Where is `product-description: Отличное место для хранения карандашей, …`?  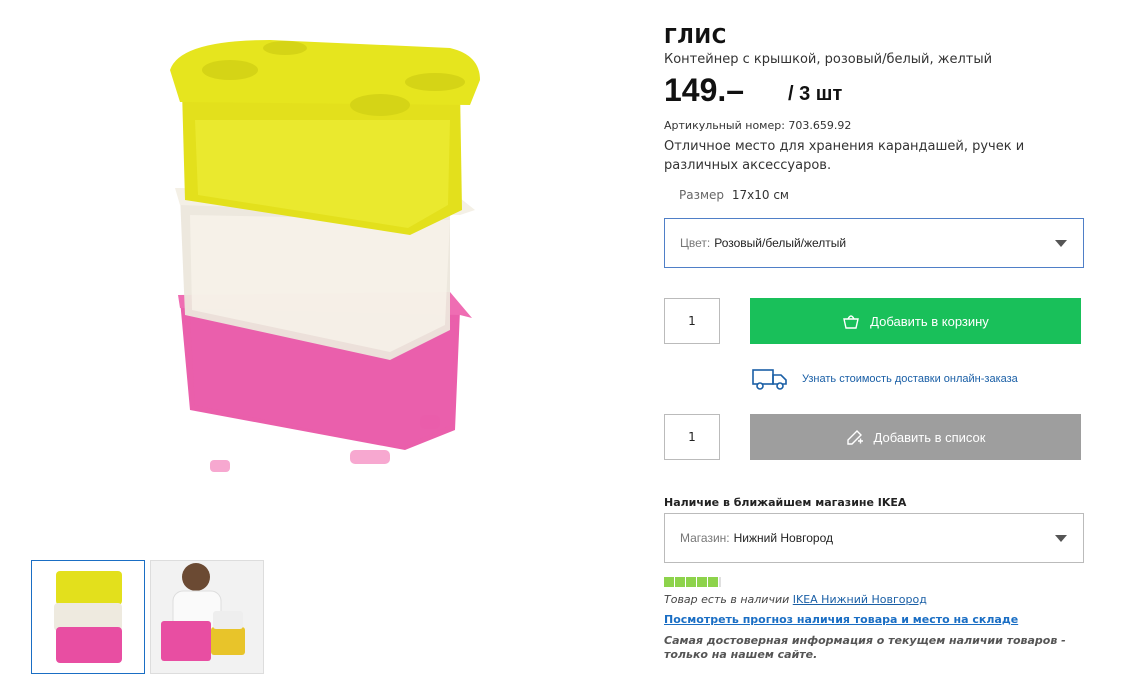
product-description: Отличное место для хранения карандашей, … is located at coordinates (844, 156).